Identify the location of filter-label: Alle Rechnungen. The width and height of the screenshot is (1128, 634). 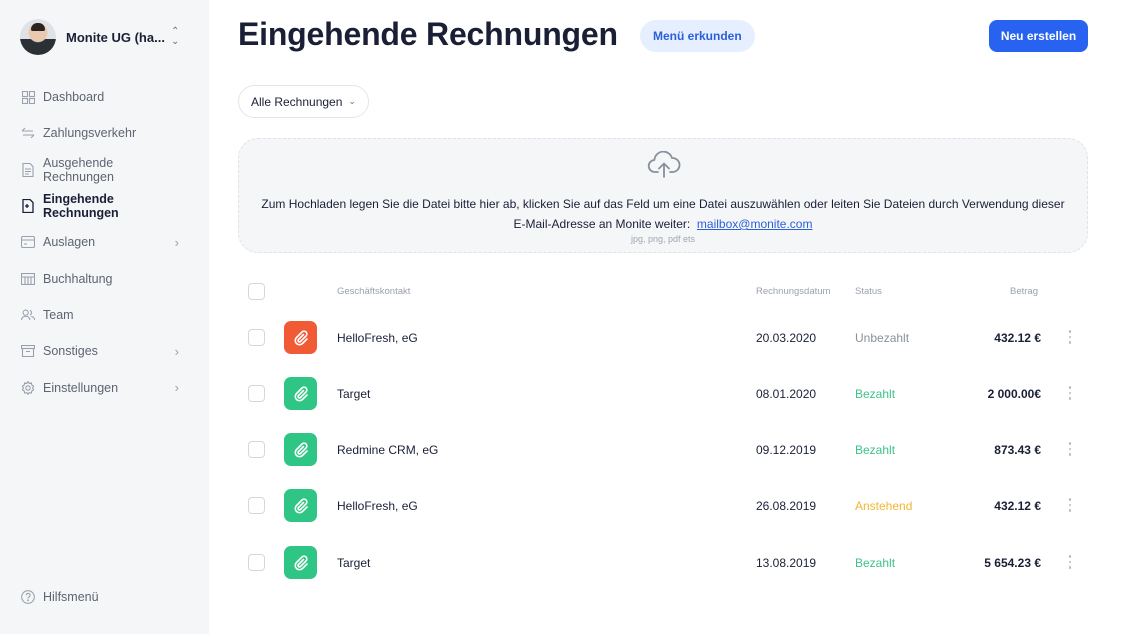
(297, 101).